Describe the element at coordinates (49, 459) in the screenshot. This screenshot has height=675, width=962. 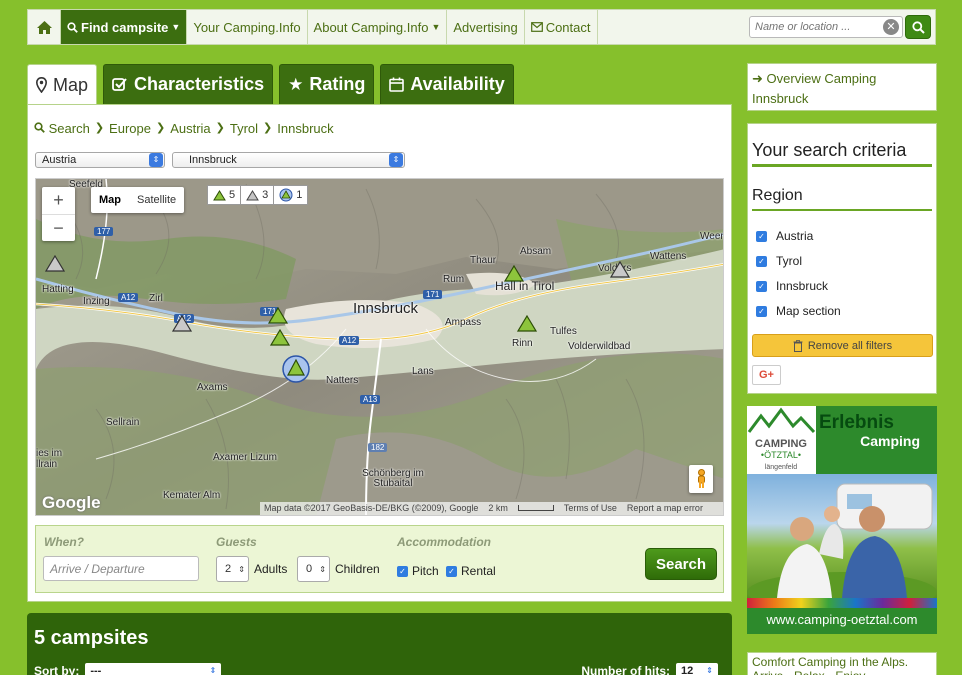
I see `place-gries: ies im llrain` at that location.